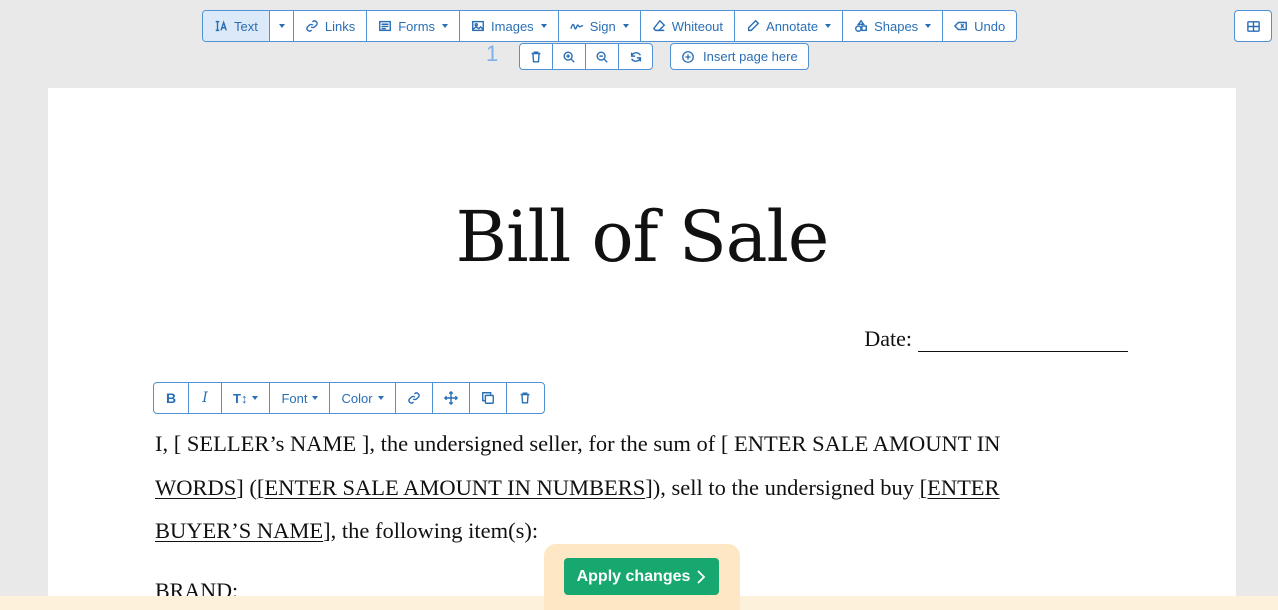  Describe the element at coordinates (171, 398) in the screenshot. I see `bold-button: B` at that location.